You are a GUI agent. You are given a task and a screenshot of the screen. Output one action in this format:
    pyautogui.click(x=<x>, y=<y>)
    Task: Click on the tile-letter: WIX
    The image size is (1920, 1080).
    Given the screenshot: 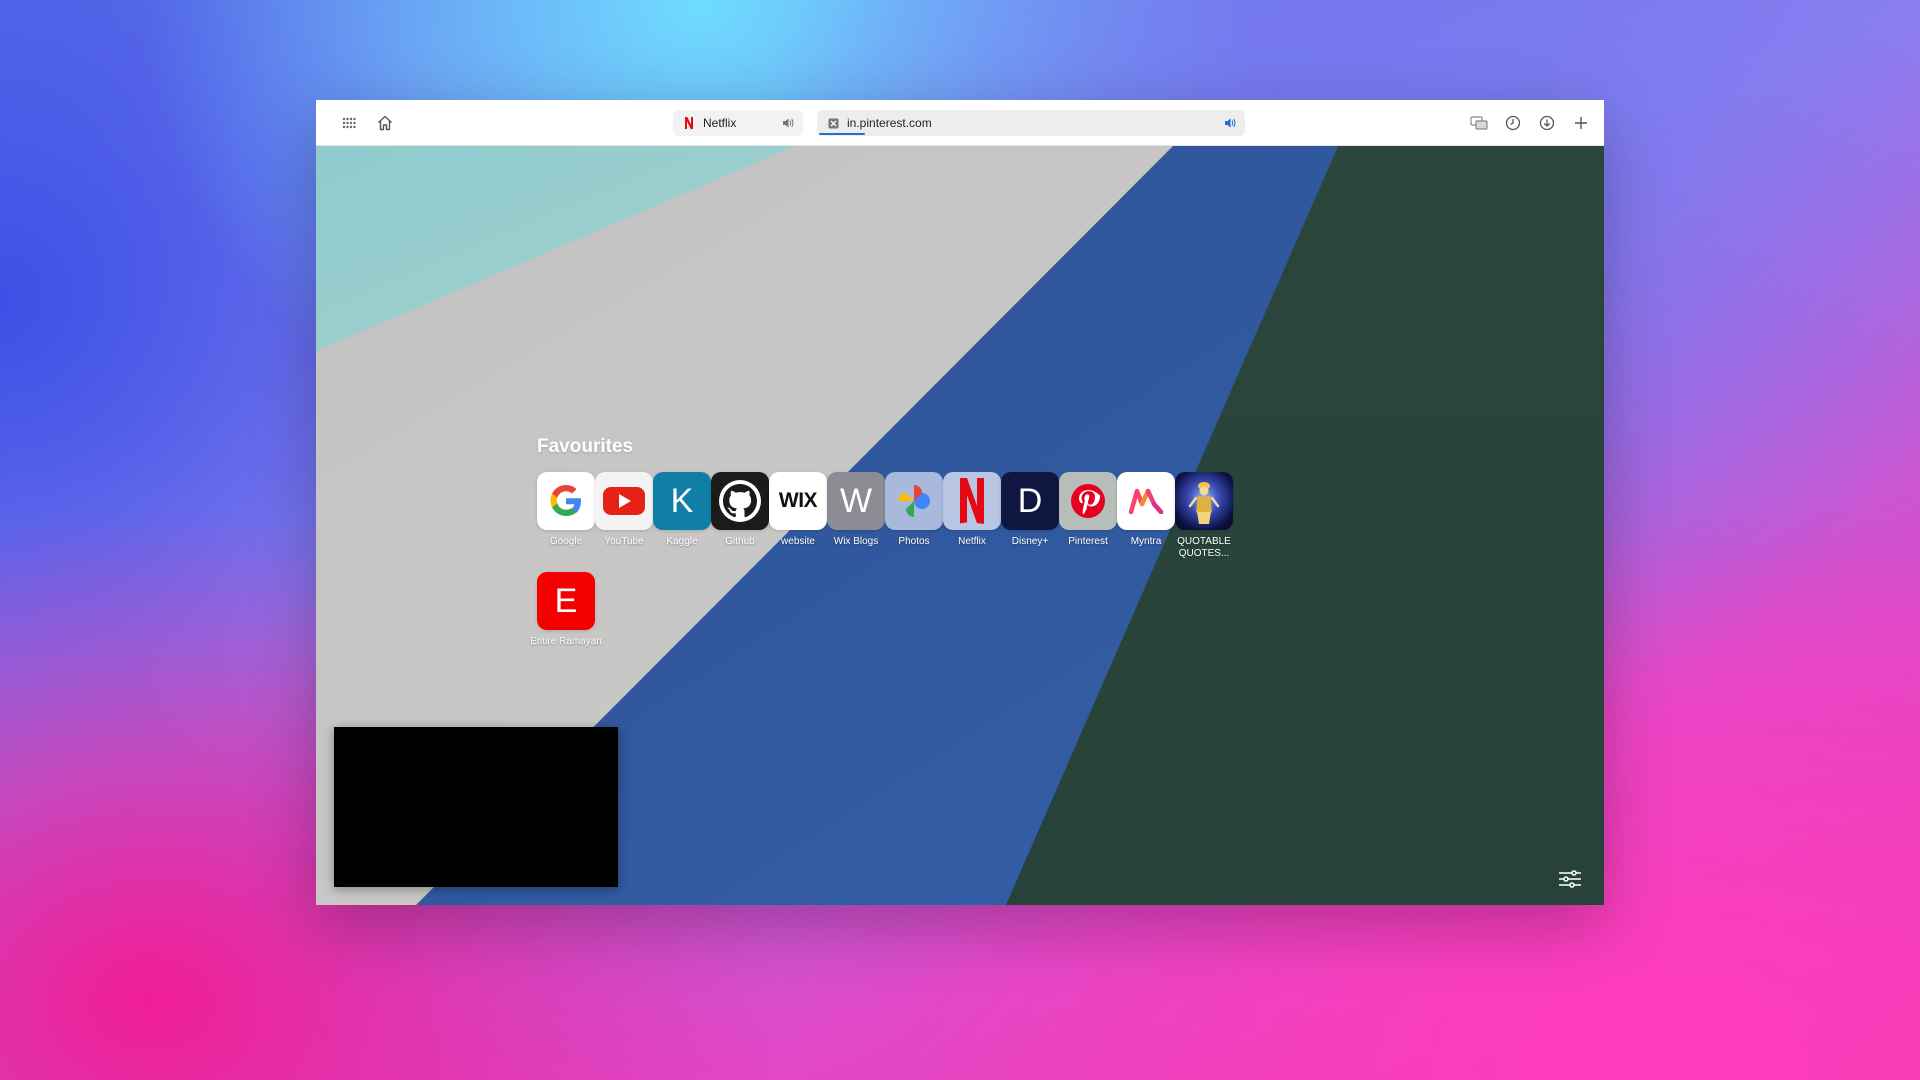 What is the action you would take?
    pyautogui.click(x=798, y=500)
    